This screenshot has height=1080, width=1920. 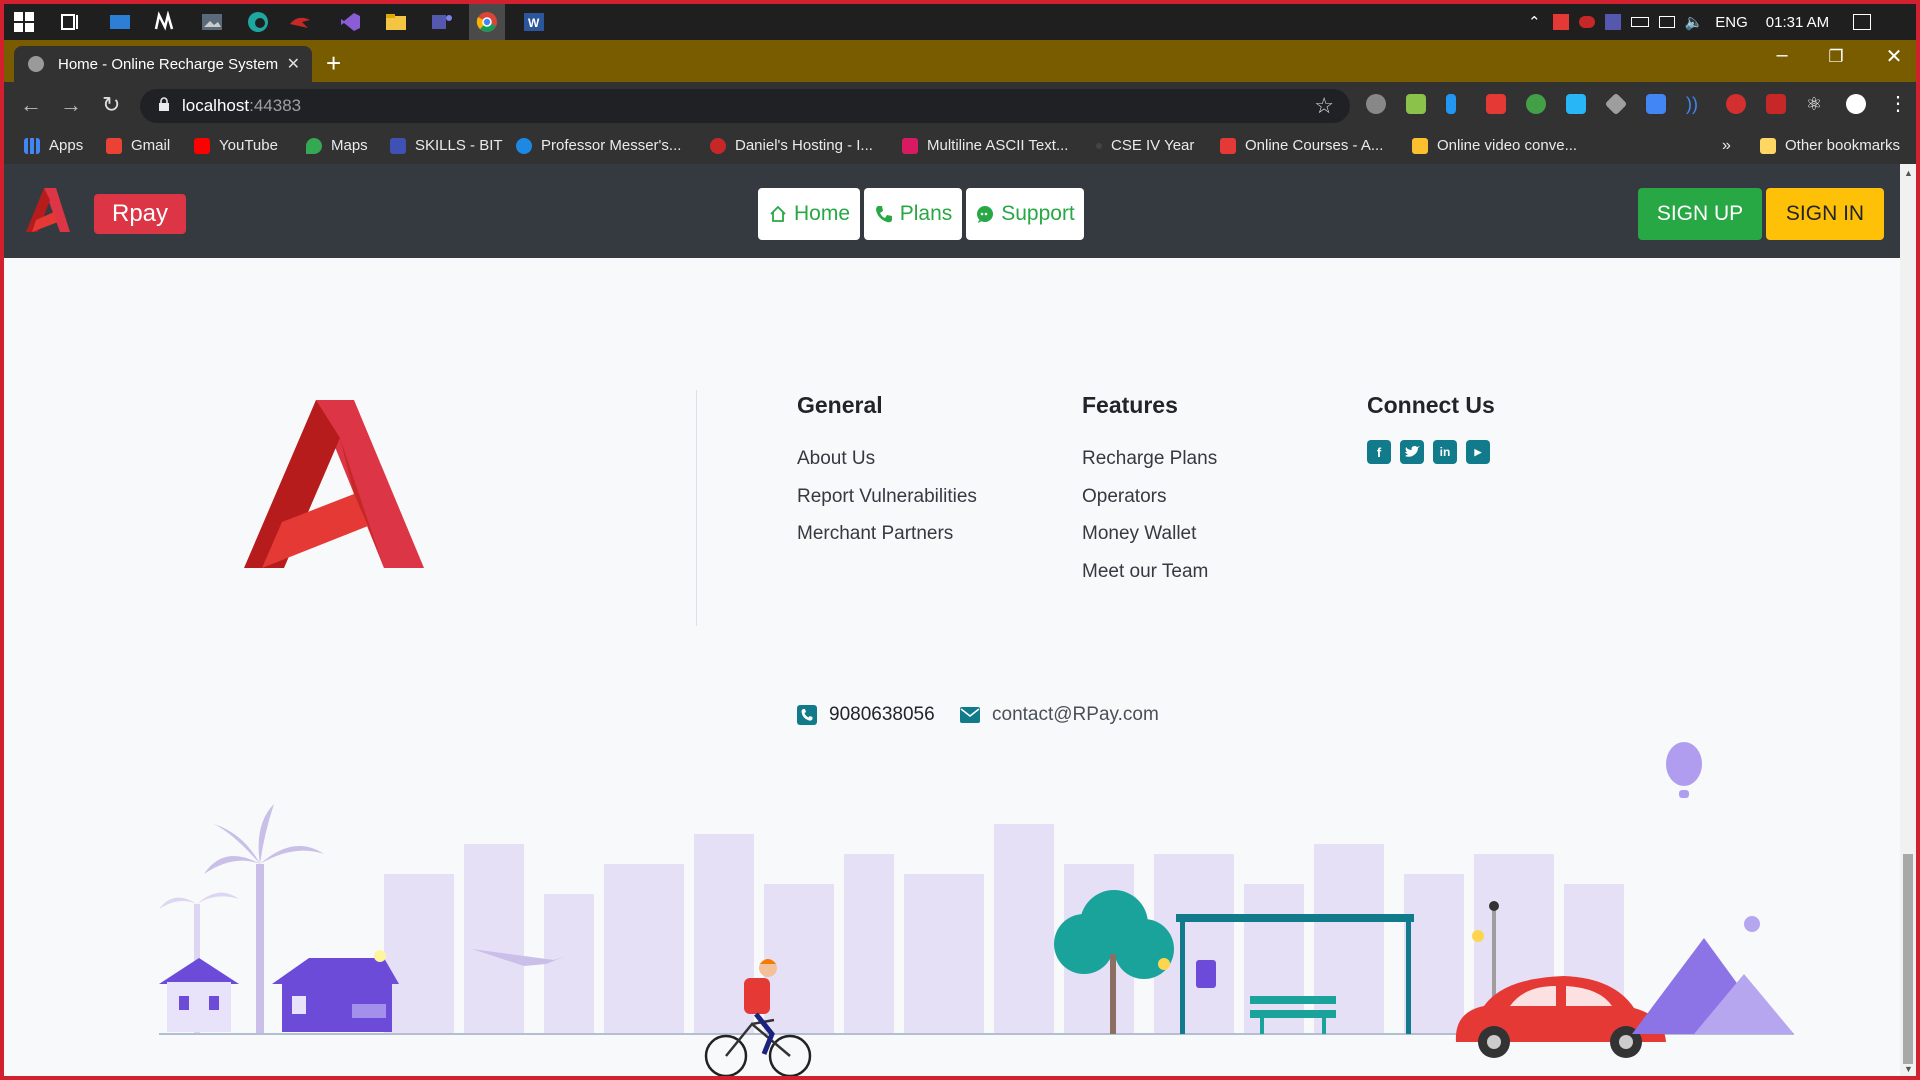 What do you see at coordinates (718, 145) in the screenshot?
I see `raspberry-icon` at bounding box center [718, 145].